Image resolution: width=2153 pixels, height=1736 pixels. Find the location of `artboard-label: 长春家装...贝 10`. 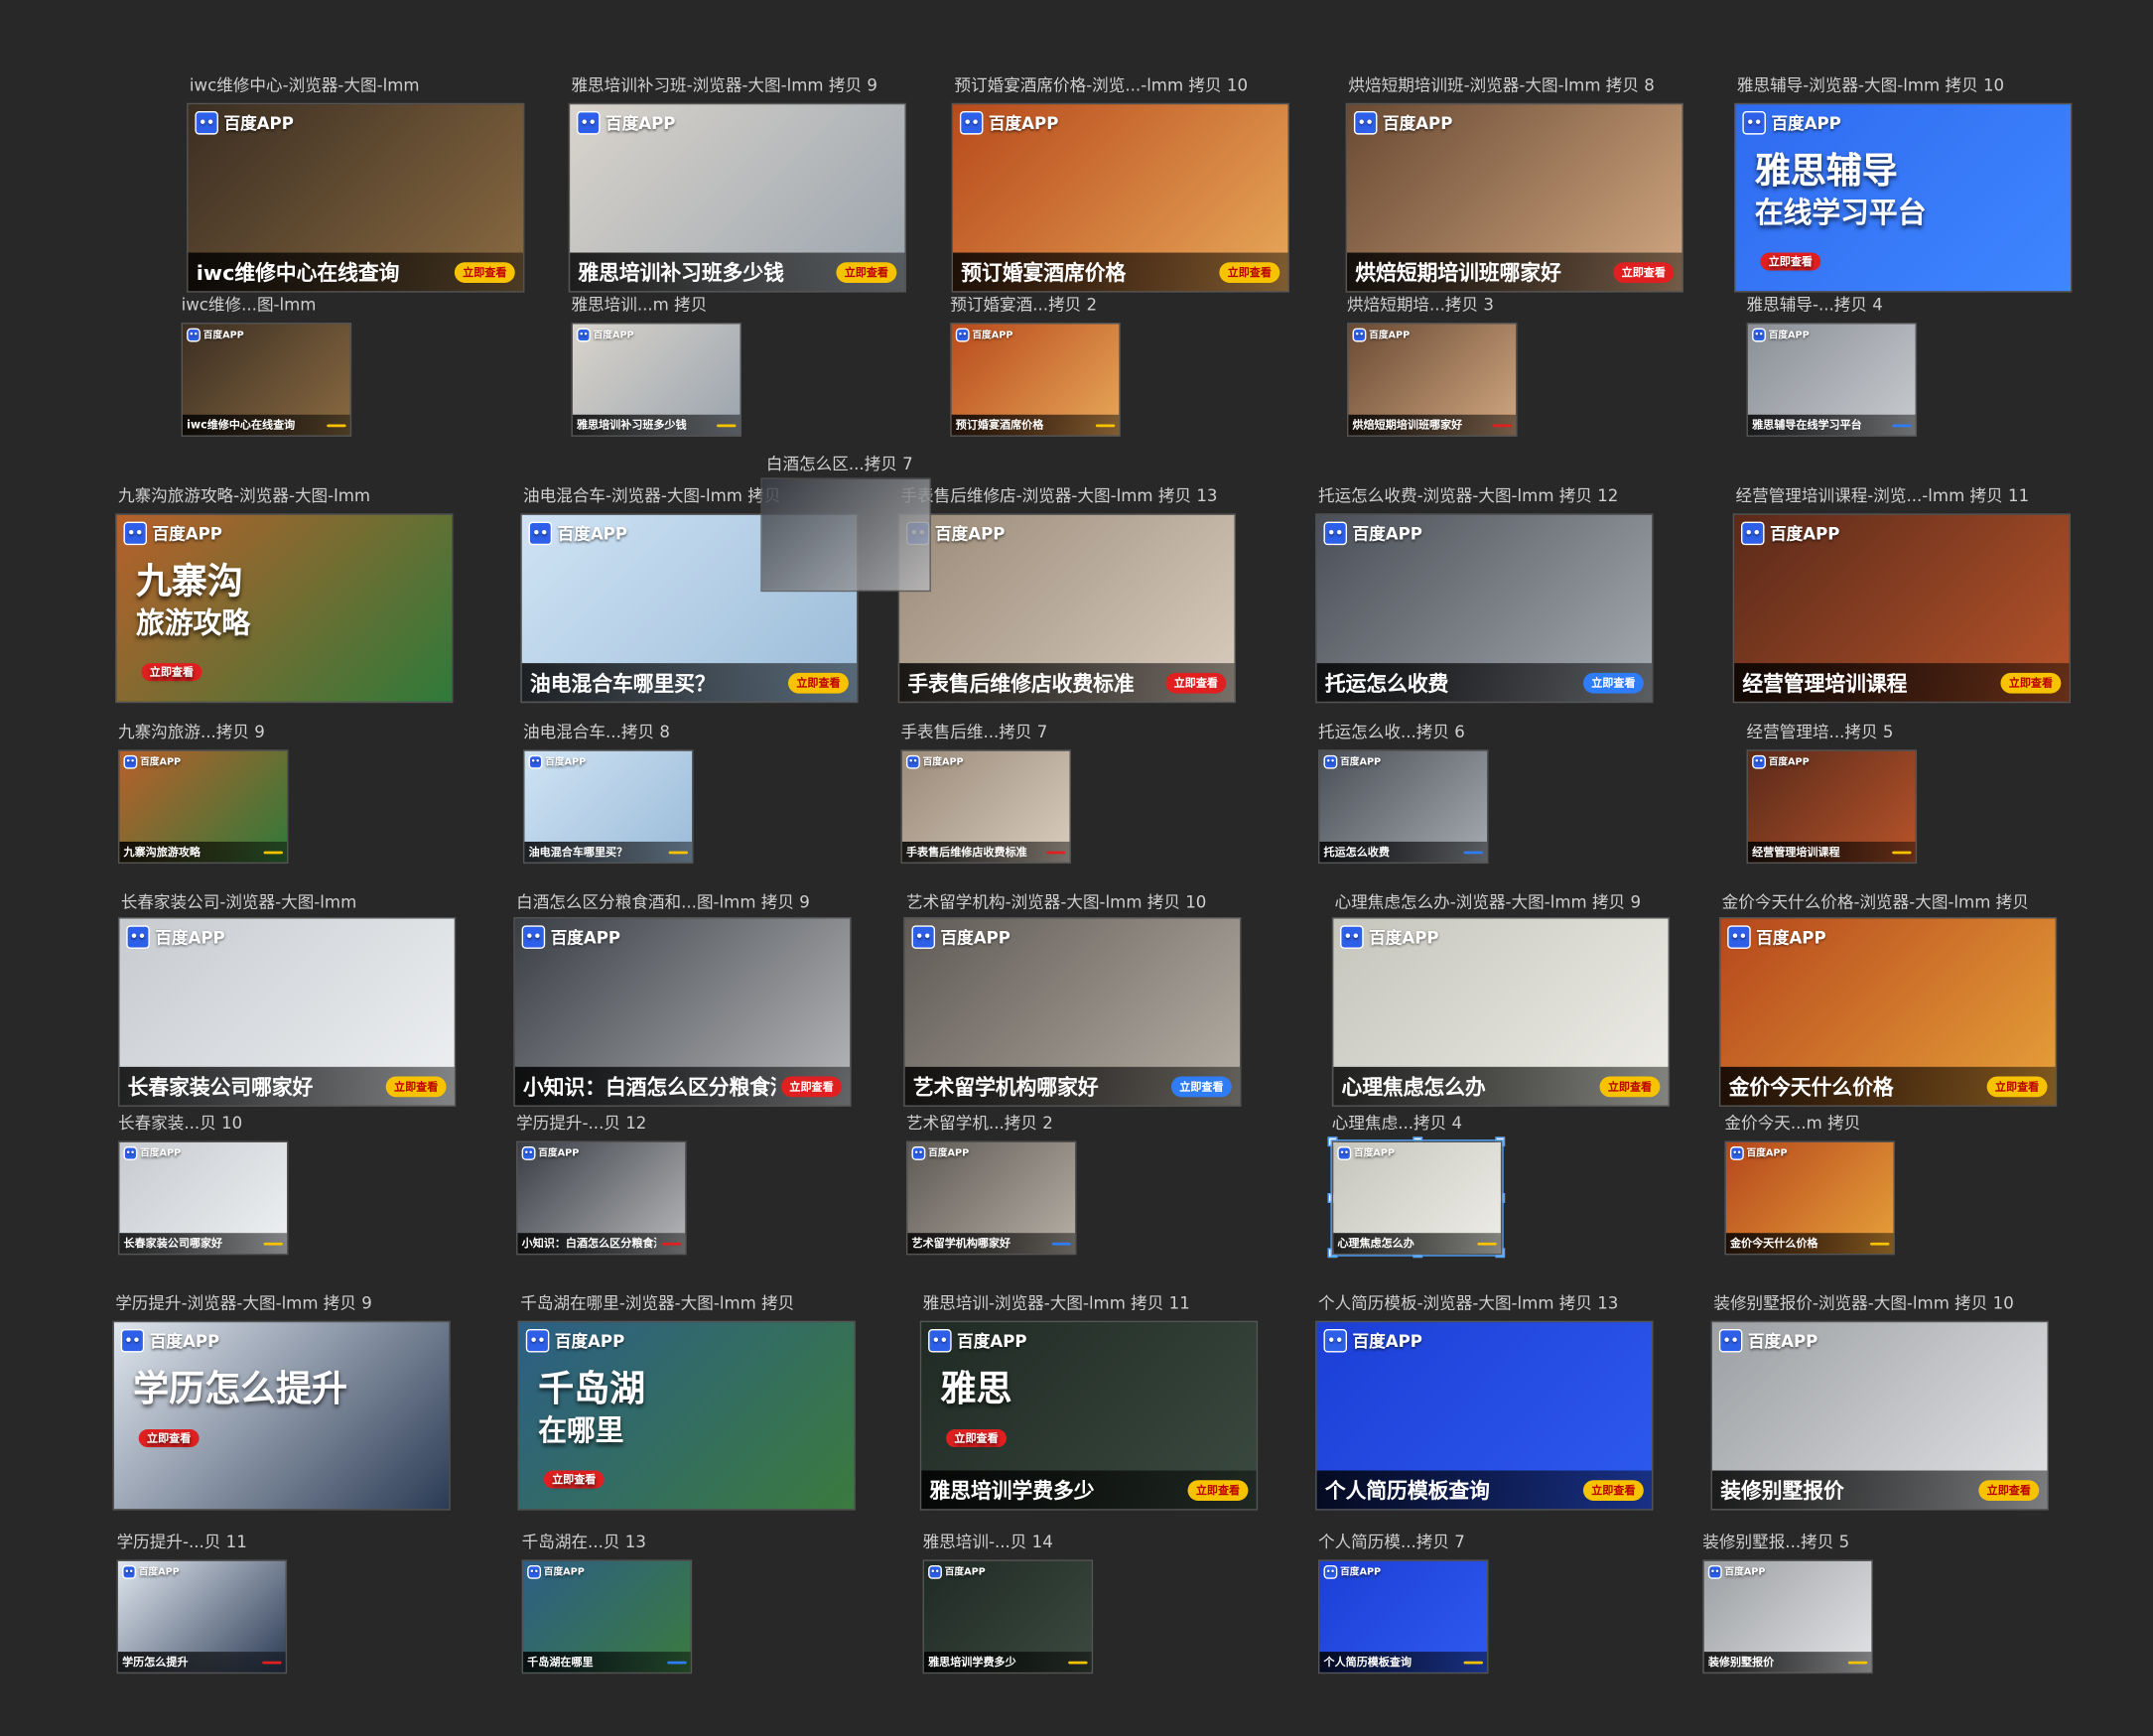

artboard-label: 长春家装...贝 10 is located at coordinates (180, 1123).